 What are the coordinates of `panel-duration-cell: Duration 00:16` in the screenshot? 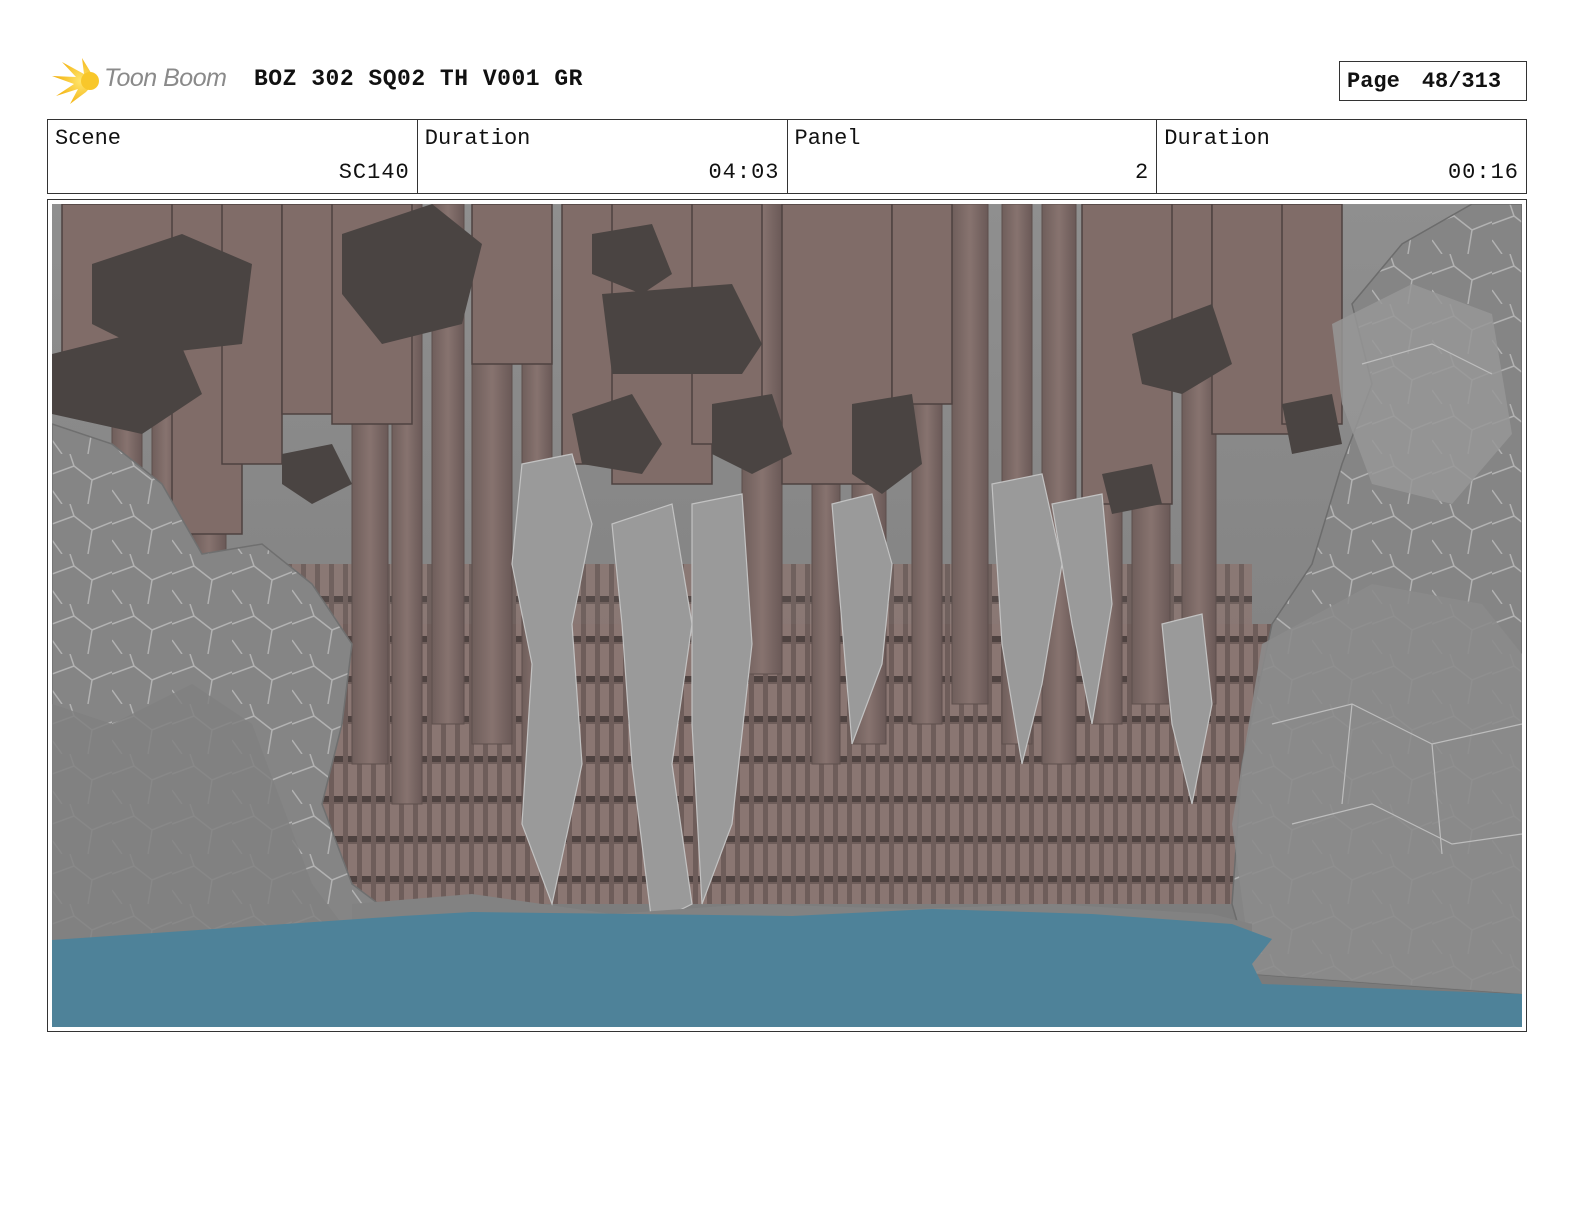 It's located at (1341, 156).